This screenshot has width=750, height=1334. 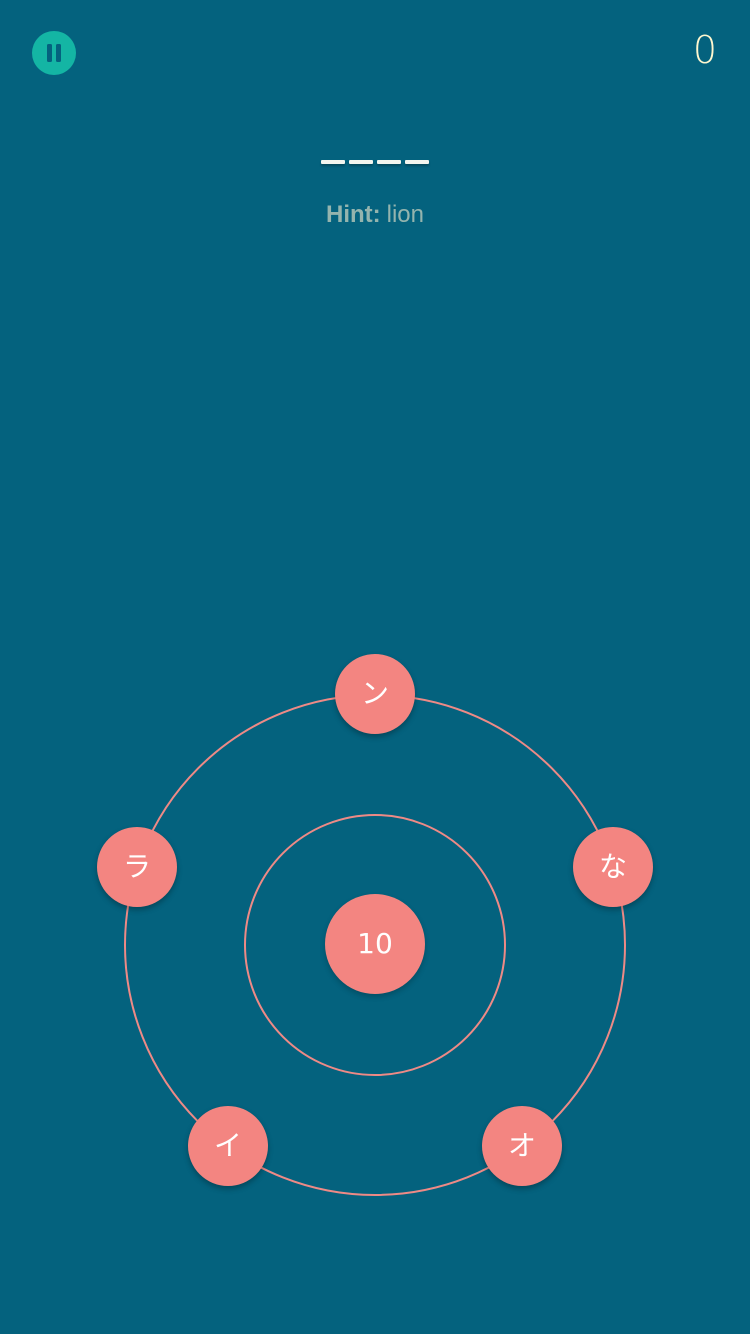 I want to click on pause-icon, so click(x=54, y=53).